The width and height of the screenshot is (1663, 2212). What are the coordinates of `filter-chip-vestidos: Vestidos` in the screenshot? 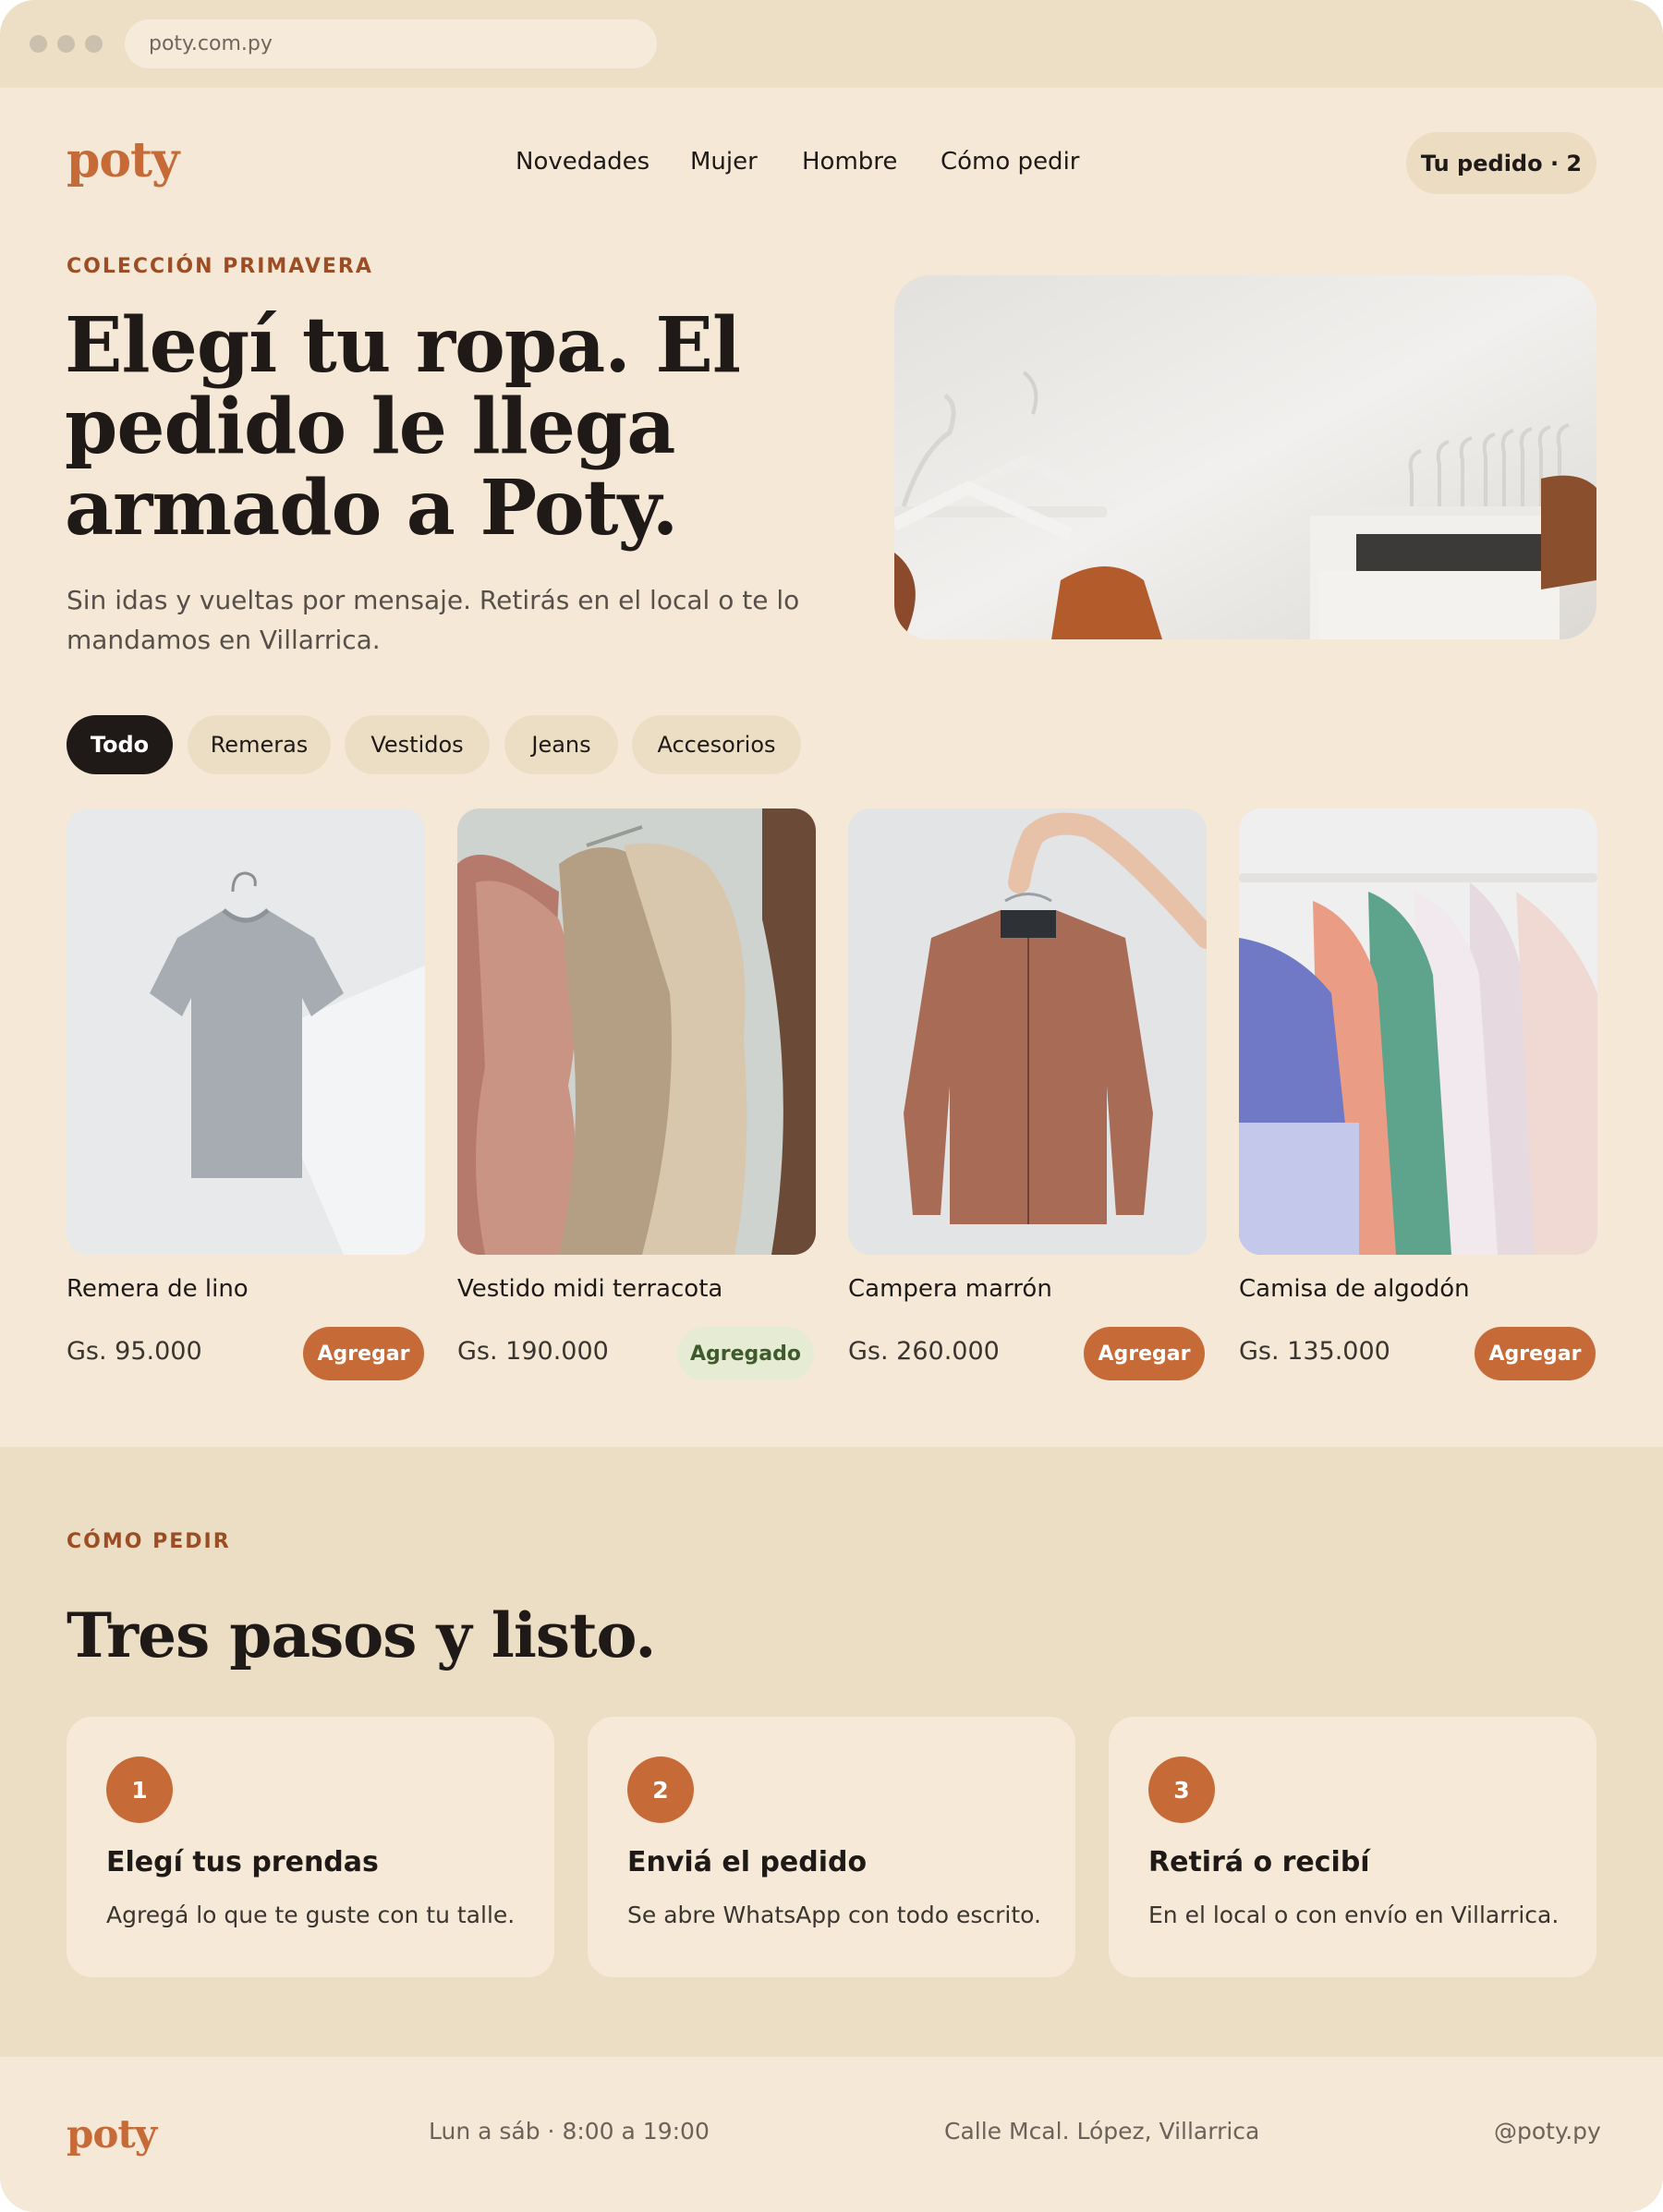 It's located at (417, 744).